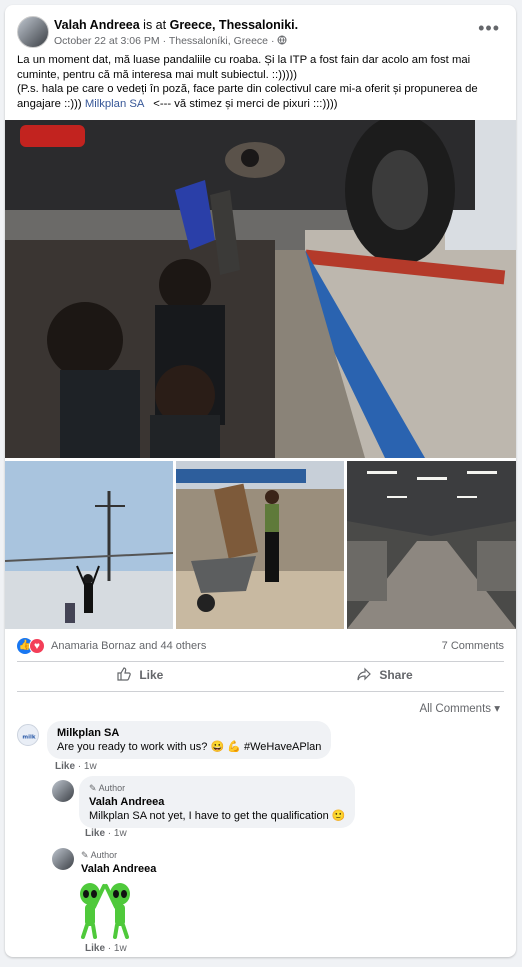 The width and height of the screenshot is (522, 967). What do you see at coordinates (106, 948) in the screenshot?
I see `sticker-reply-meta: Like · 1w` at bounding box center [106, 948].